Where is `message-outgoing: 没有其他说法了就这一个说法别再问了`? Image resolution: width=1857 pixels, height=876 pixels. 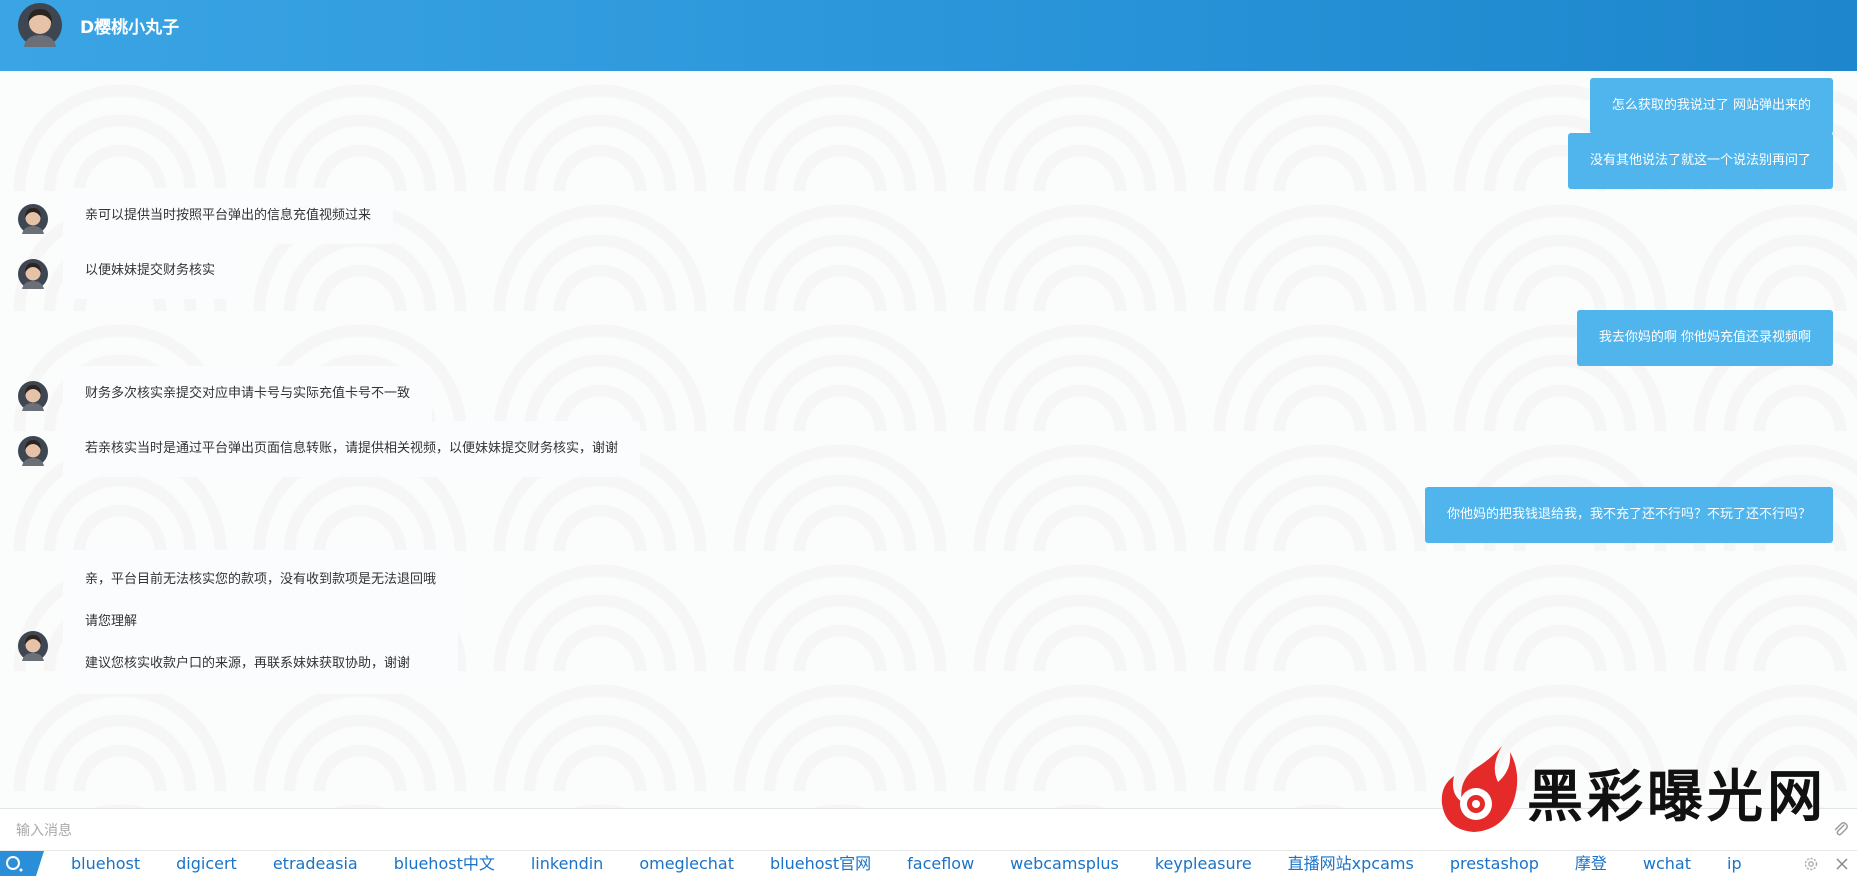 message-outgoing: 没有其他说法了就这一个说法别再问了 is located at coordinates (1700, 161).